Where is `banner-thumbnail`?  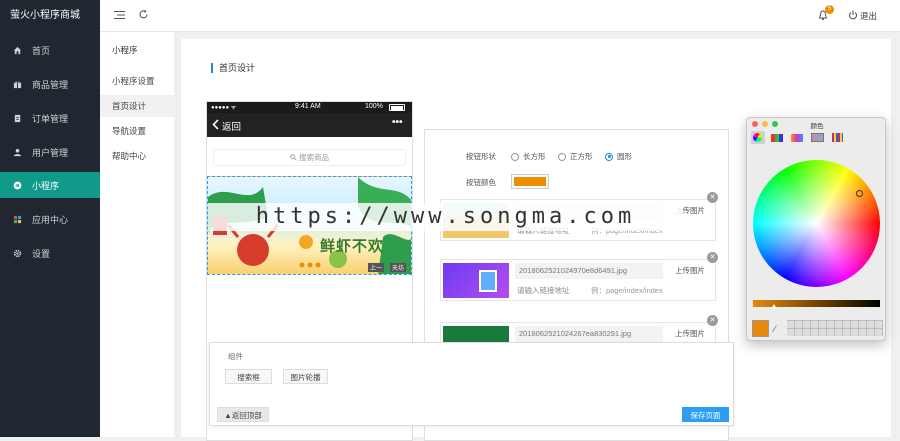 banner-thumbnail is located at coordinates (476, 280).